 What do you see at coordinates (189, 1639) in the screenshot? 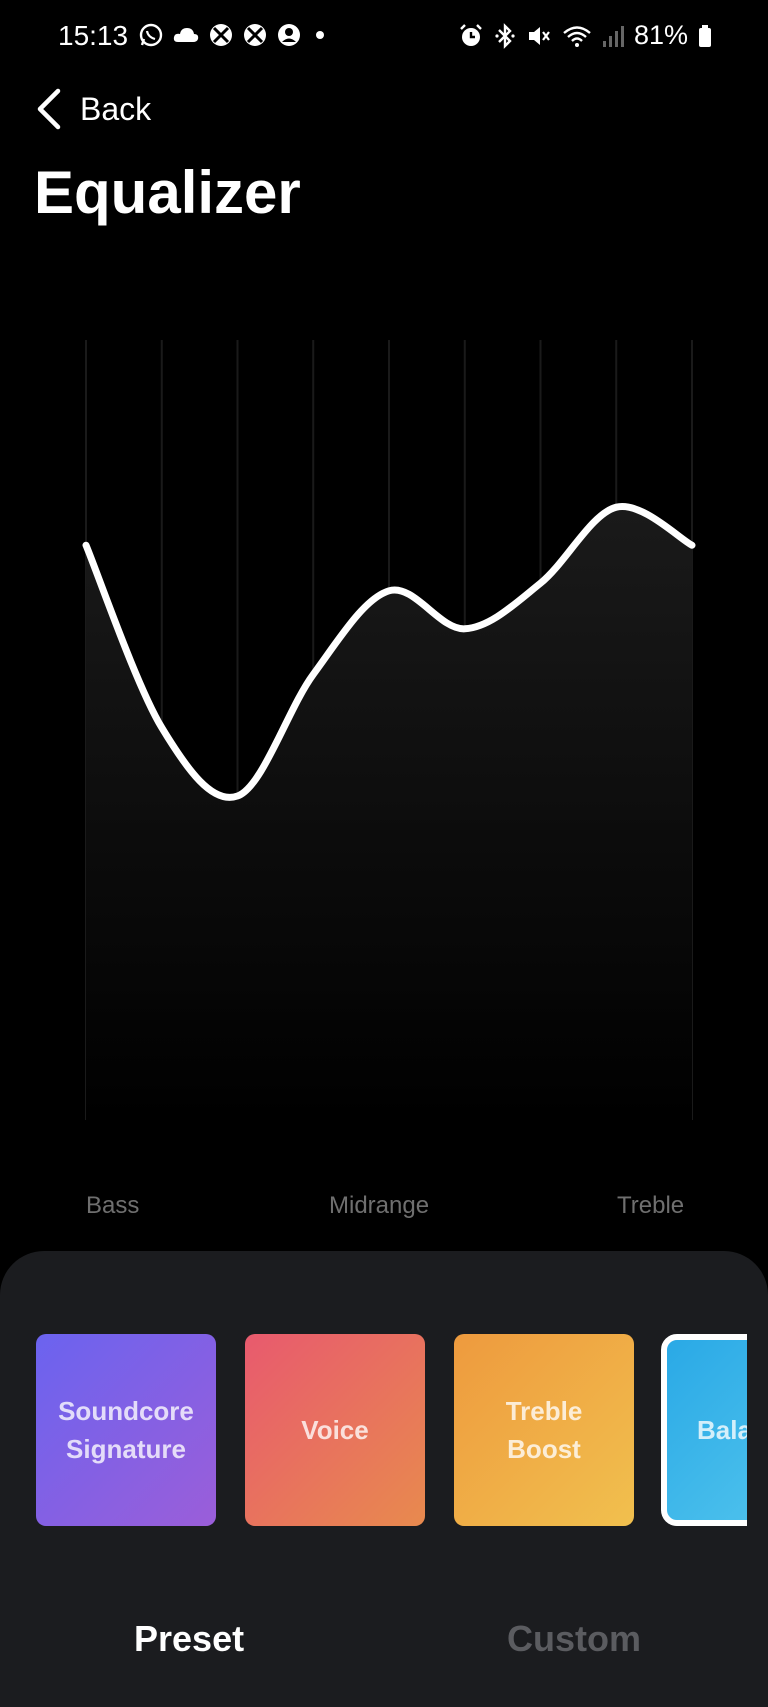
I see `tab-preset: Preset` at bounding box center [189, 1639].